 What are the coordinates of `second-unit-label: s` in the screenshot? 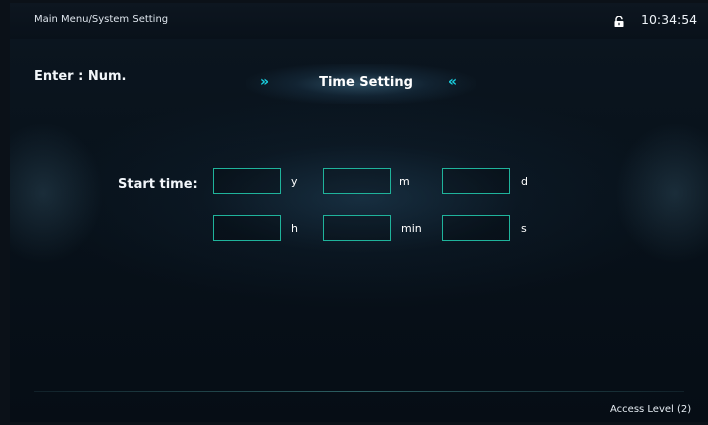 It's located at (524, 228).